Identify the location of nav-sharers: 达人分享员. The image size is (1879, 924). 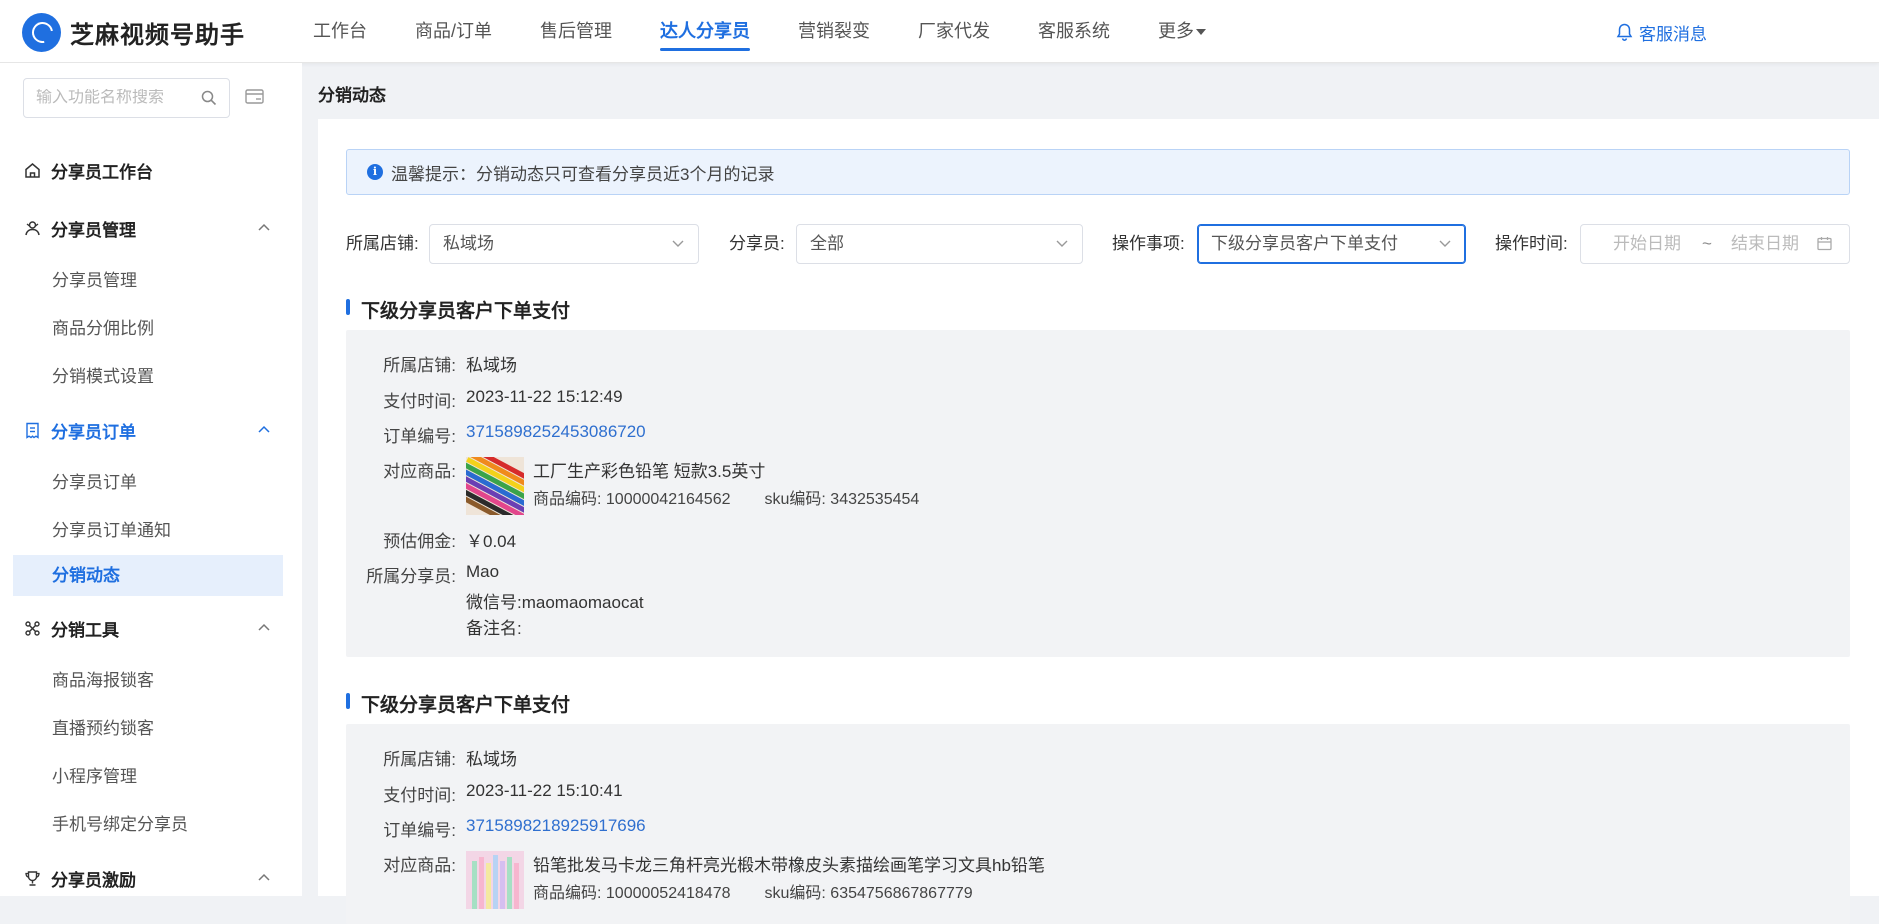
(705, 31).